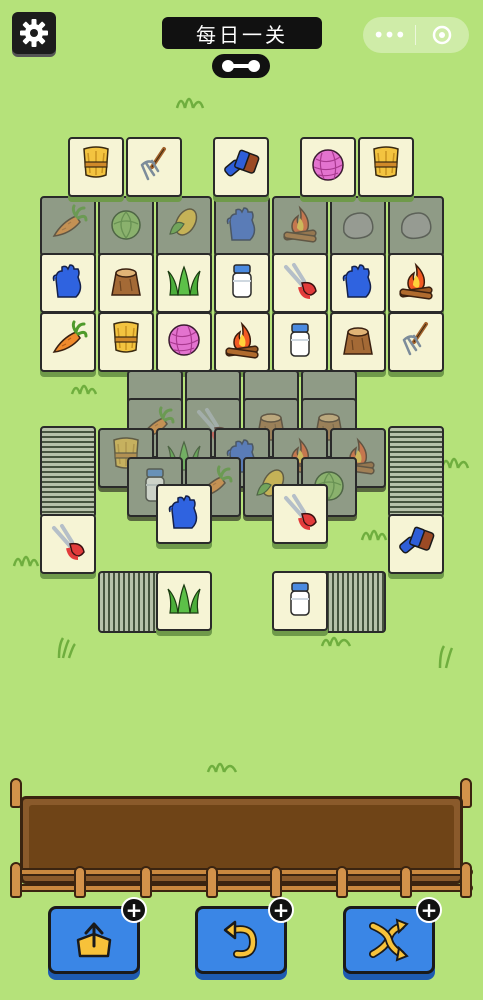  What do you see at coordinates (389, 35) in the screenshot?
I see `more-dots-icon: •••` at bounding box center [389, 35].